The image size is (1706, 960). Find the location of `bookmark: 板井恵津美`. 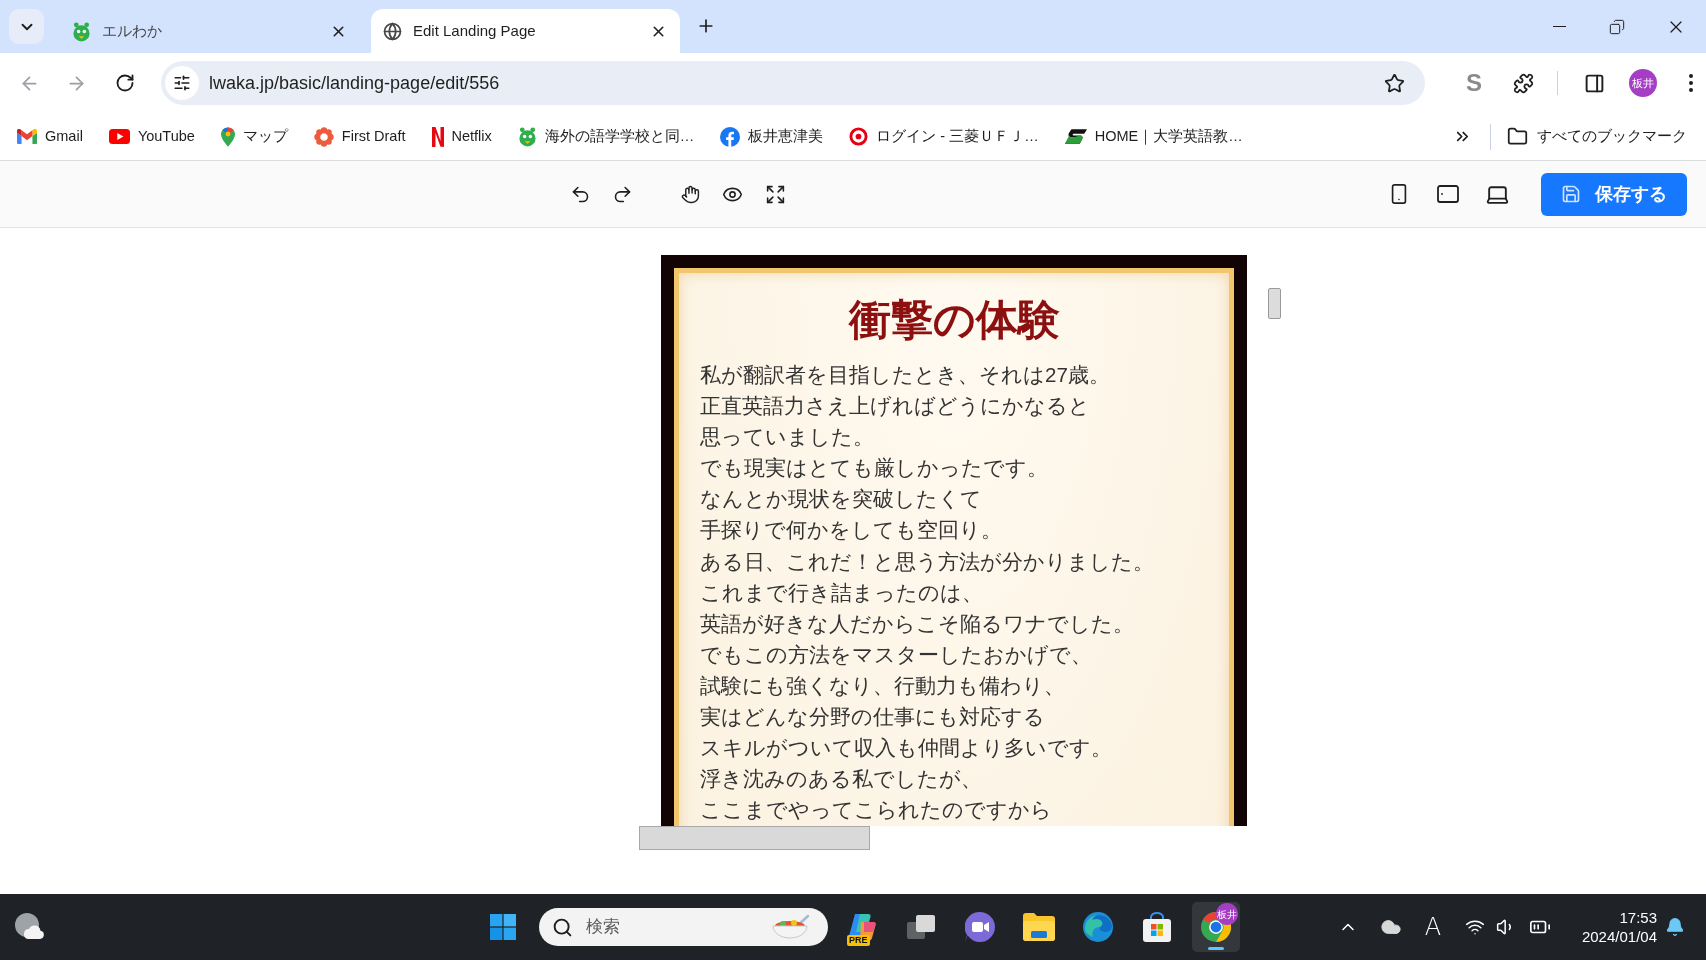

bookmark: 板井恵津美 is located at coordinates (772, 136).